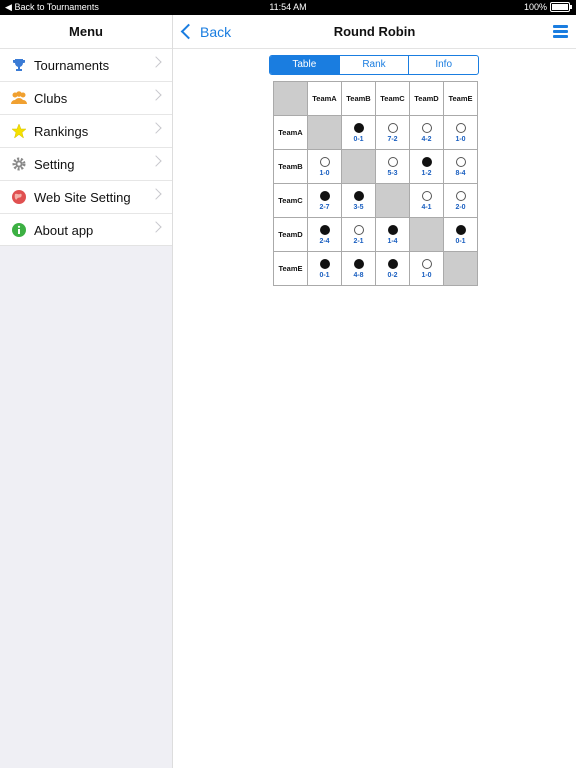  What do you see at coordinates (19, 230) in the screenshot?
I see `info-icon` at bounding box center [19, 230].